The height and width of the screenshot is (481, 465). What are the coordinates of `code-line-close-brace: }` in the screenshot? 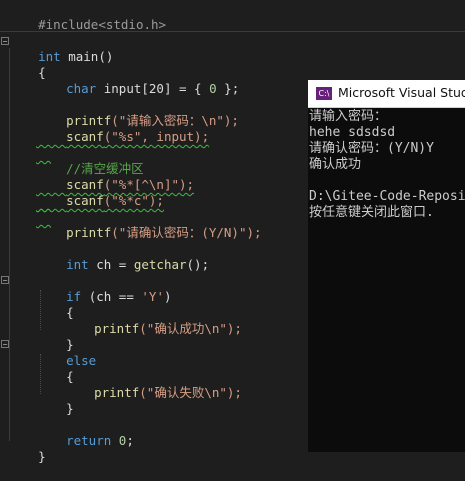 It's located at (27, 457).